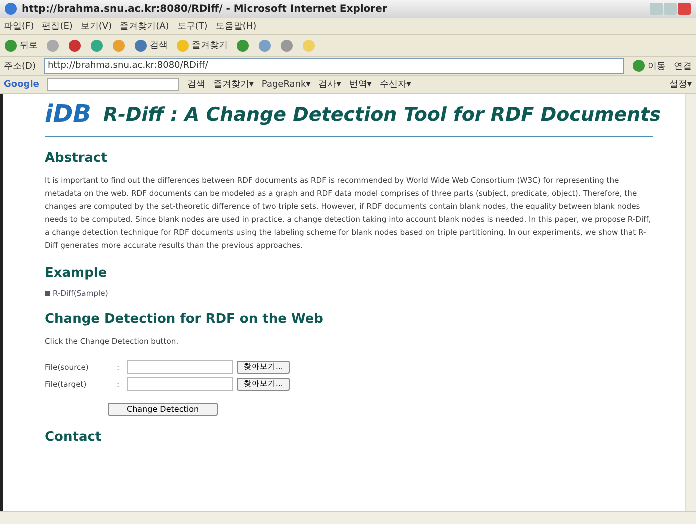 This screenshot has width=696, height=524. Describe the element at coordinates (671, 9) in the screenshot. I see `window-controls-icon` at that location.